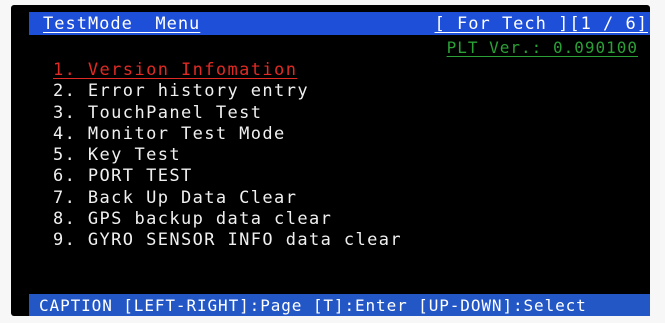 The width and height of the screenshot is (665, 323). Describe the element at coordinates (227, 113) in the screenshot. I see `menu-item-touchpanel-test: 3. TouchPanel Test` at that location.